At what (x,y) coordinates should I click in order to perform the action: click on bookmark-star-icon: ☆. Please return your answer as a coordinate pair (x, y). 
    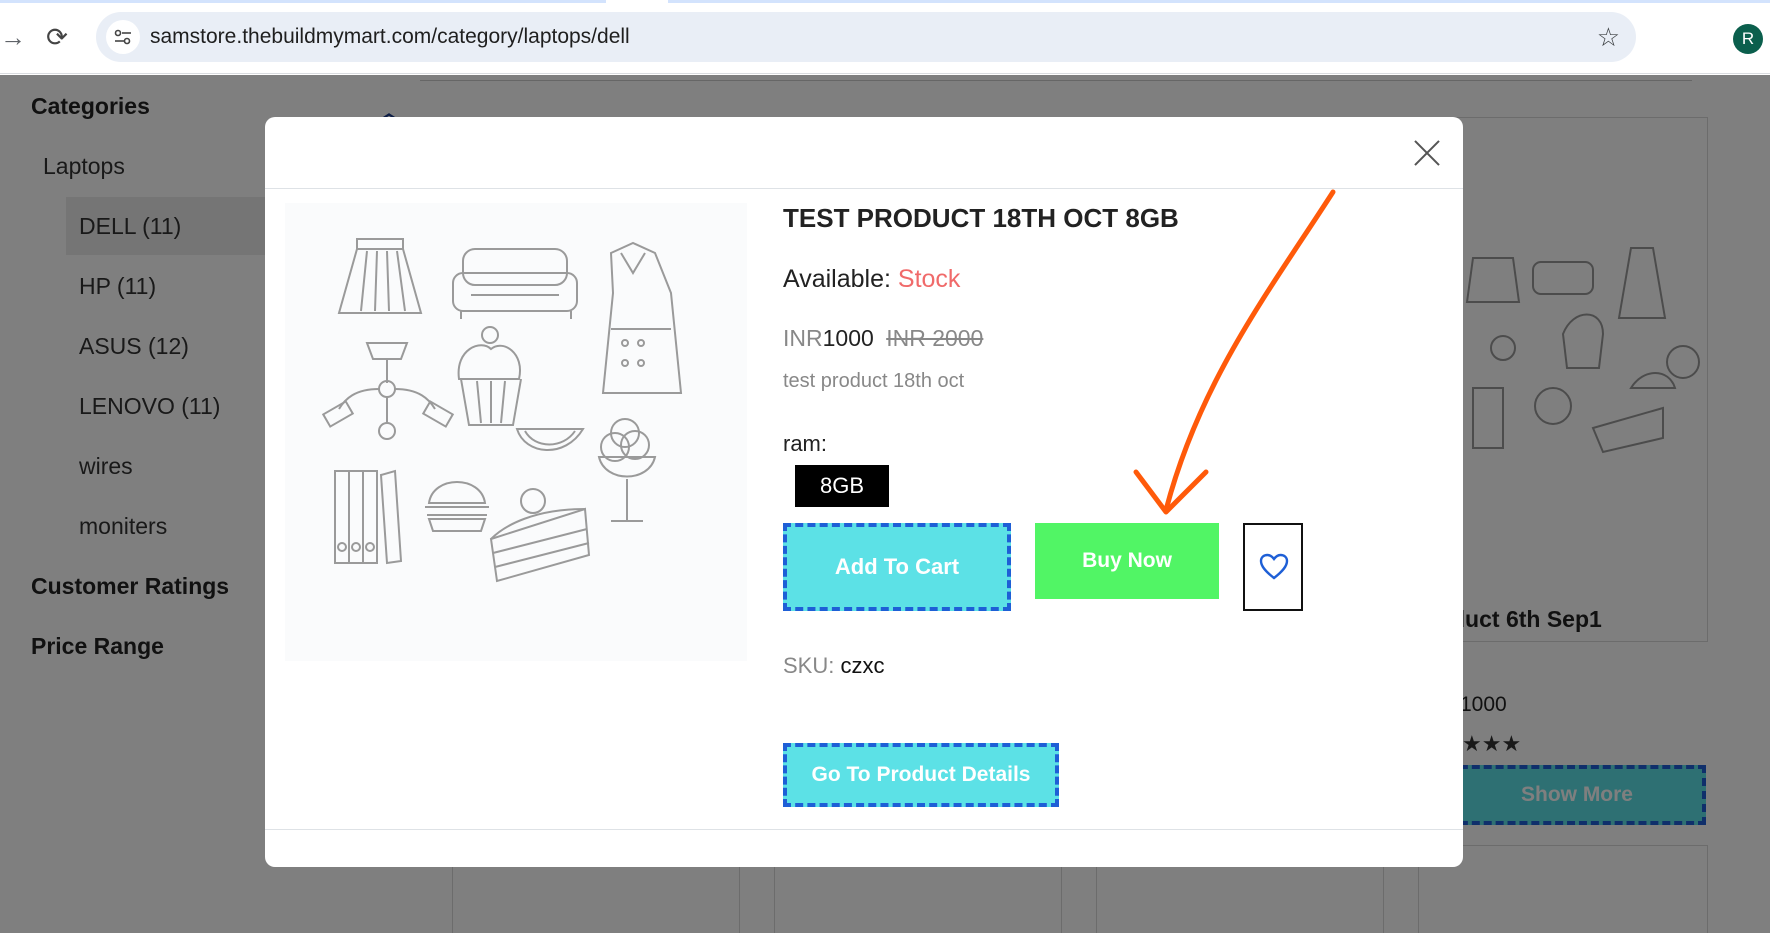
    Looking at the image, I should click on (1608, 37).